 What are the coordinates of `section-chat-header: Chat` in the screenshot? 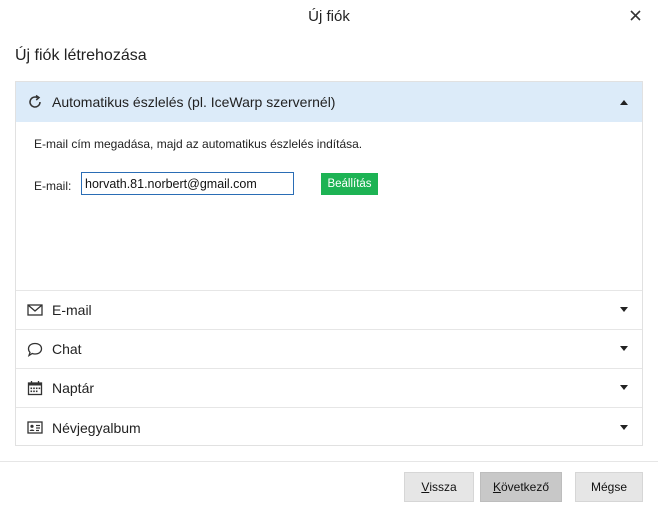 It's located at (329, 349).